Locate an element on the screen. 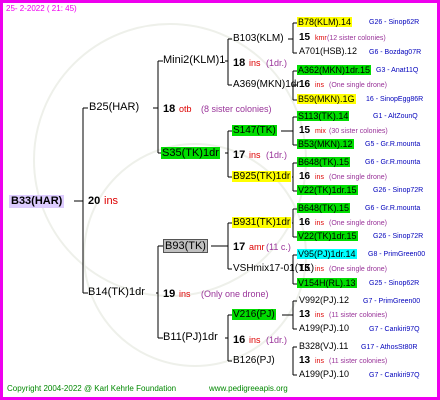 The height and width of the screenshot is (400, 440). gen2-b-queen: S35(TK)1dr is located at coordinates (190, 153).